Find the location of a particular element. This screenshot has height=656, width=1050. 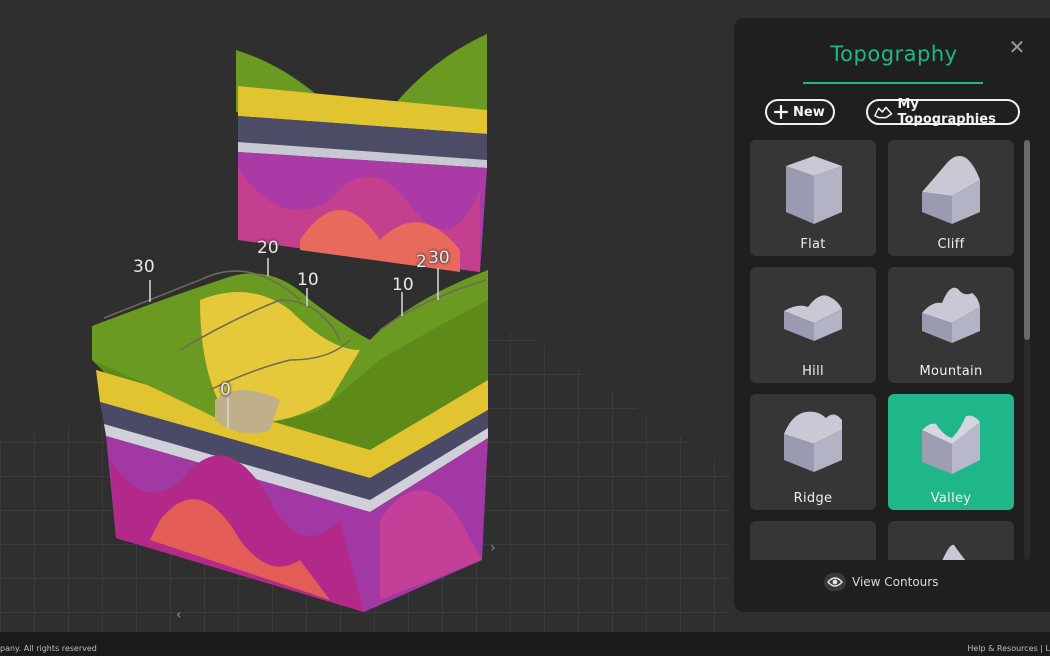

flat-terrain-icon is located at coordinates (814, 190).